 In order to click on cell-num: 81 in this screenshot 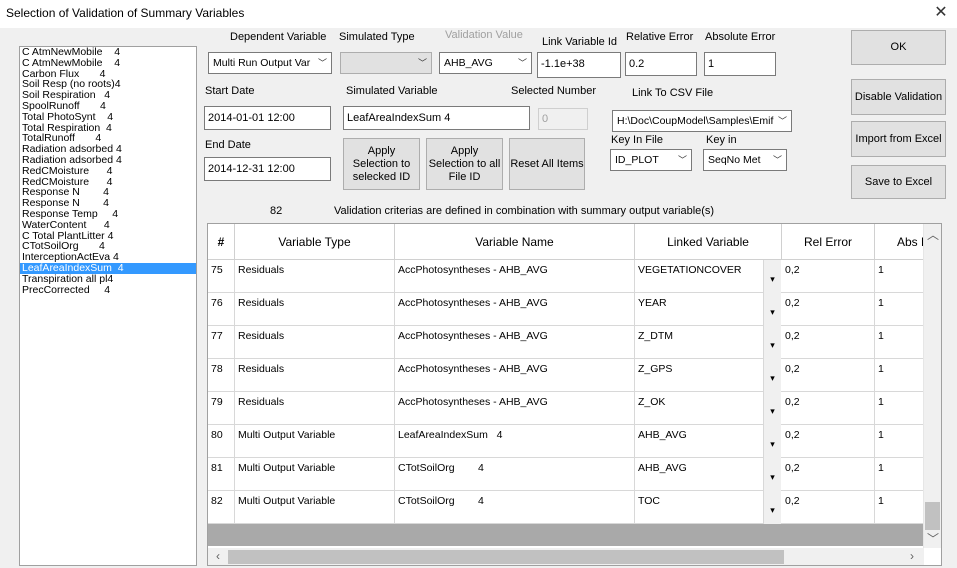, I will do `click(221, 474)`.